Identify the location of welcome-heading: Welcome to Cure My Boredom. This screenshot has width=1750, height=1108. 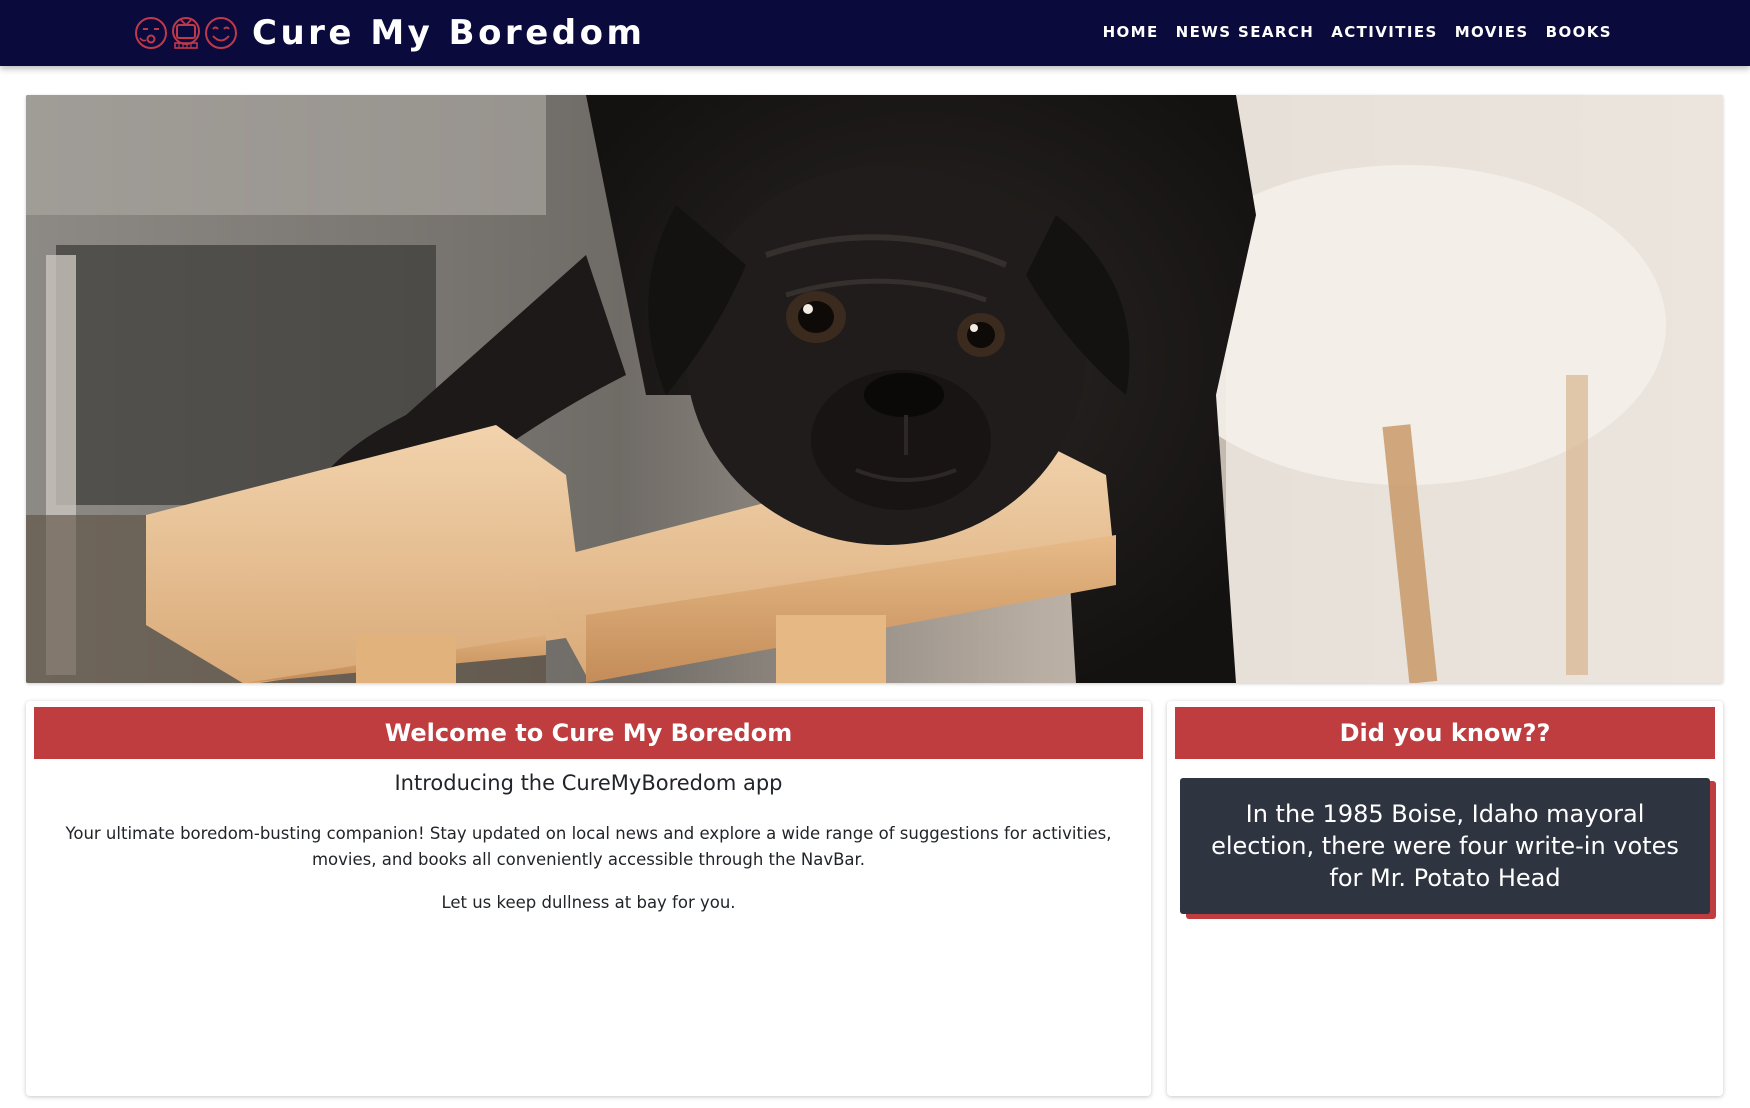
(588, 733).